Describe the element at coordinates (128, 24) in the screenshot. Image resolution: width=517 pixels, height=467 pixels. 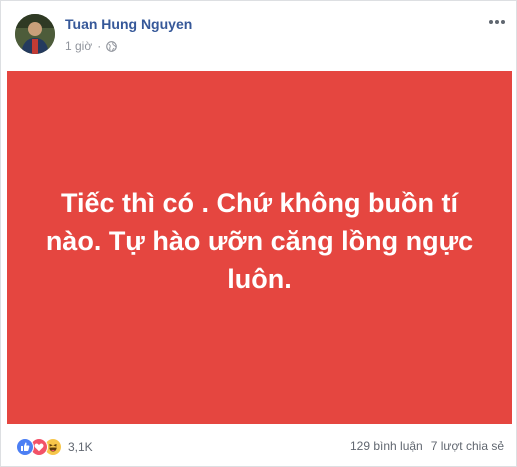
I see `author-name: Tuan Hung Nguyen` at that location.